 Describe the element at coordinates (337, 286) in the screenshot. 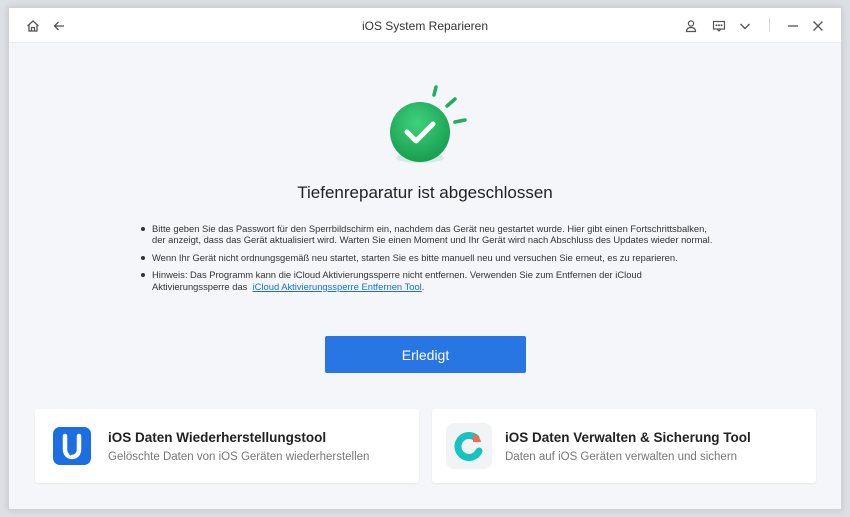

I see `icloud-tool-link: iCloud Aktivierungssperre Entfernen Tool` at that location.